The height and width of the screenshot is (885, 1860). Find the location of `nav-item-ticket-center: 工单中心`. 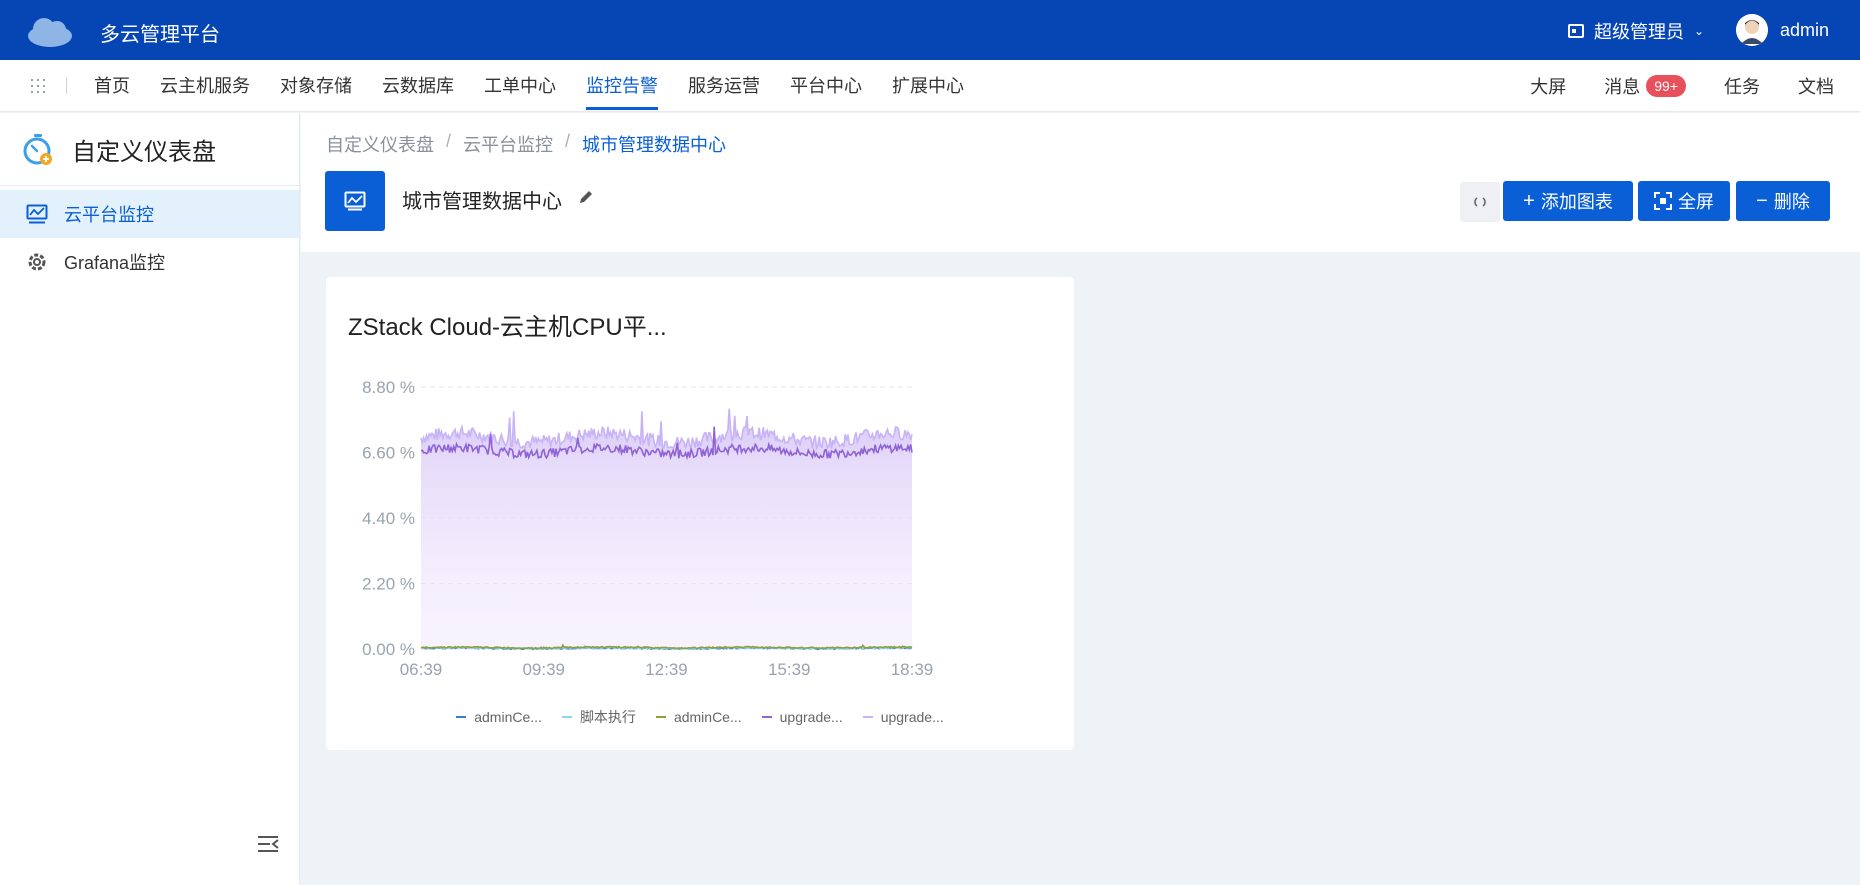

nav-item-ticket-center: 工单中心 is located at coordinates (520, 86).